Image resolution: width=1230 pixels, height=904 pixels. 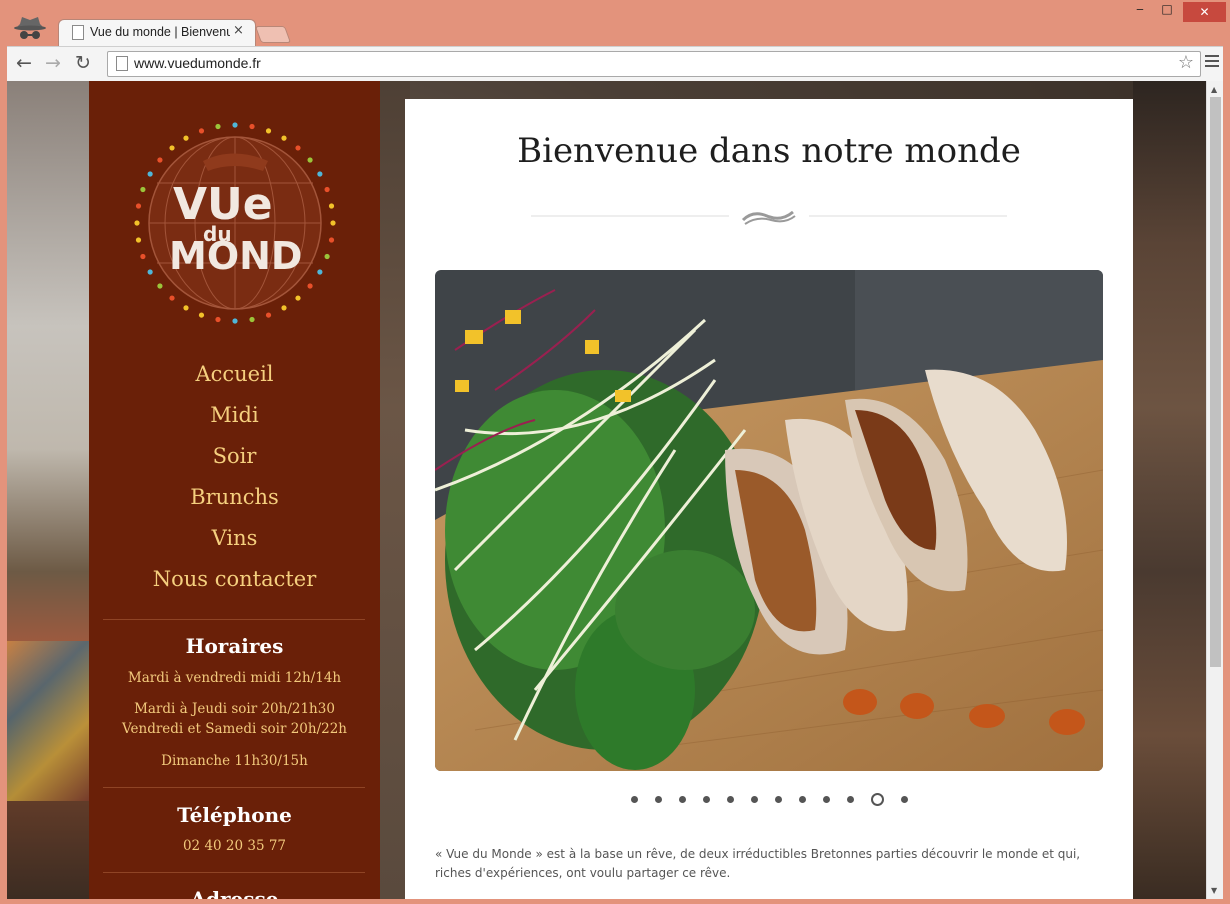 What do you see at coordinates (160, 32) in the screenshot?
I see `tab-title: Vue du monde | Bienvenue` at bounding box center [160, 32].